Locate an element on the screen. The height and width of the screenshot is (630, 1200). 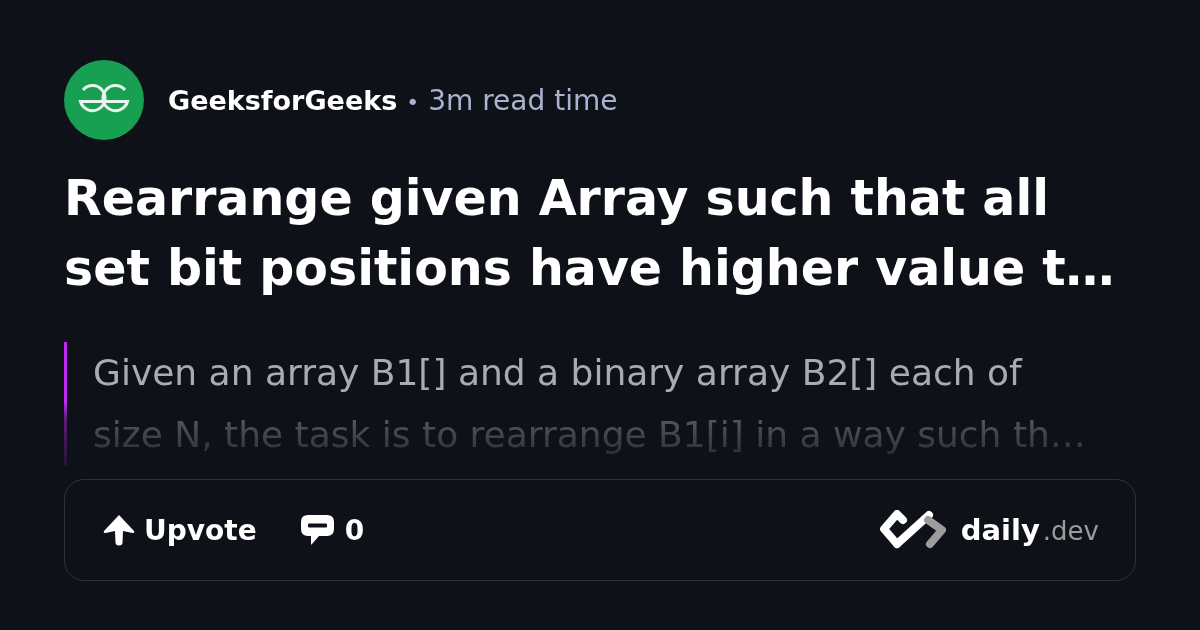
comments-button: 0 is located at coordinates (332, 530).